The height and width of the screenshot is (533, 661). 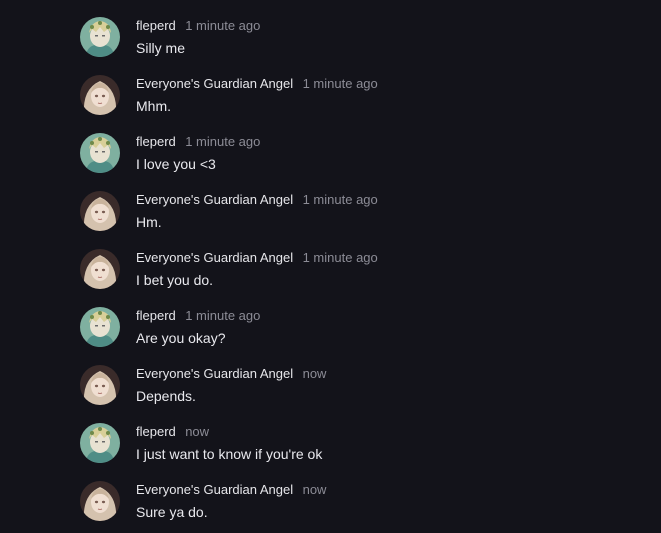 I want to click on message-text: Depends., so click(x=166, y=396).